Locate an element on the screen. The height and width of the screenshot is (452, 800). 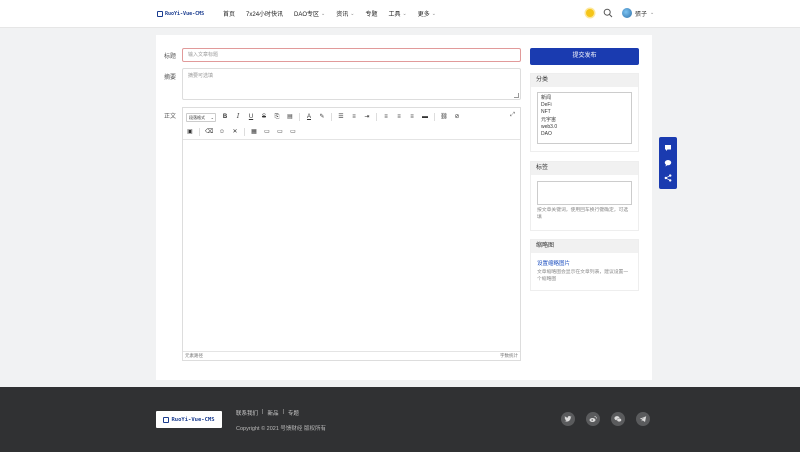
font-color-icon: A is located at coordinates (309, 117).